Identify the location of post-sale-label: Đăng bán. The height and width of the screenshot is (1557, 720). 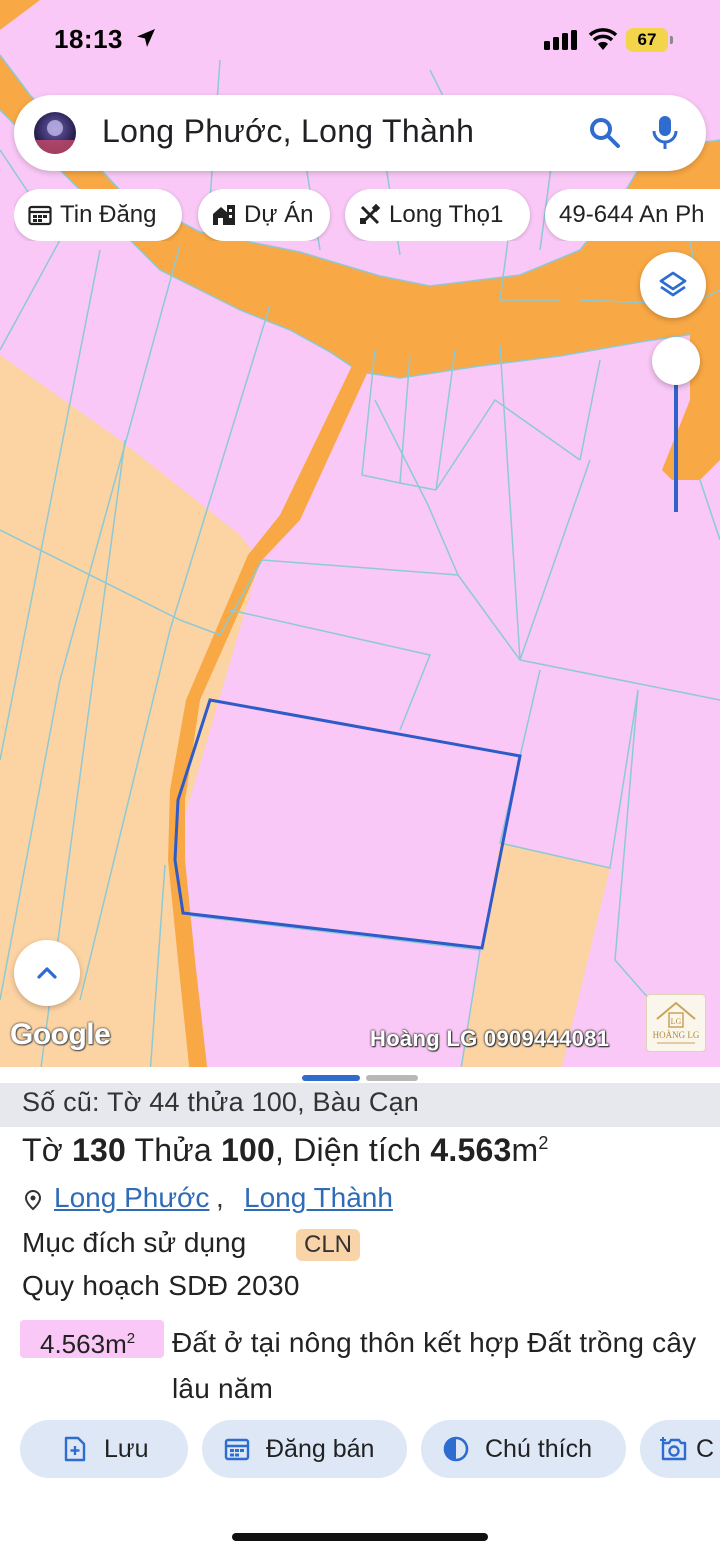
(320, 1448).